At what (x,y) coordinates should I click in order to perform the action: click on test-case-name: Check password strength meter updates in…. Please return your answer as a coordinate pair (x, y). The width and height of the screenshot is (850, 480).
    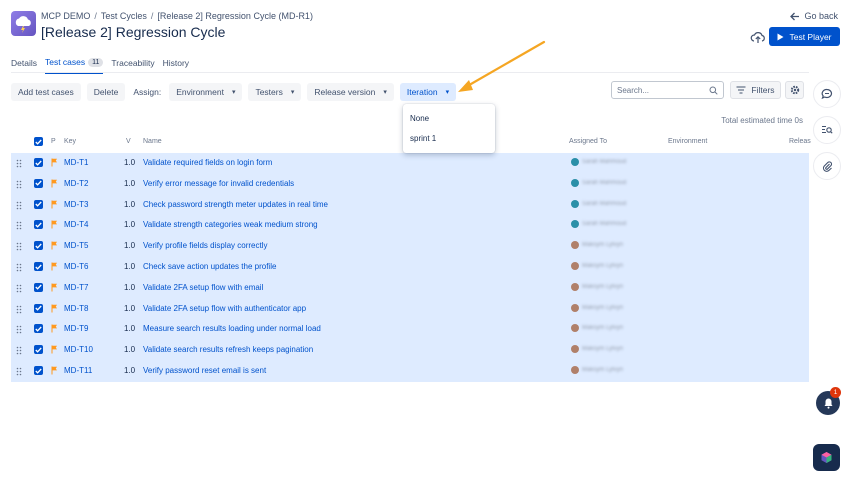
    Looking at the image, I should click on (235, 204).